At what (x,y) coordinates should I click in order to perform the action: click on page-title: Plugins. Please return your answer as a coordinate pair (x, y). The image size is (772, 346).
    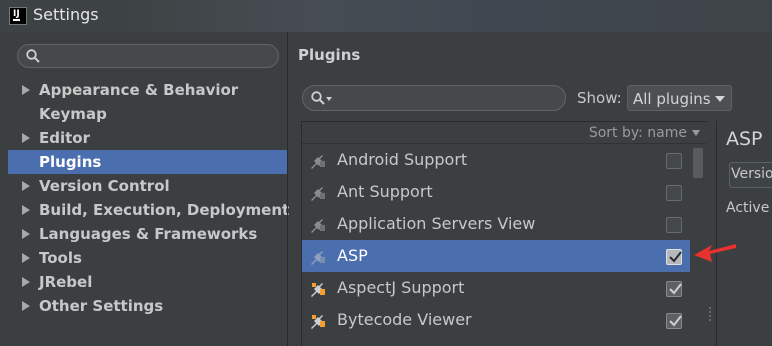
    Looking at the image, I should click on (329, 55).